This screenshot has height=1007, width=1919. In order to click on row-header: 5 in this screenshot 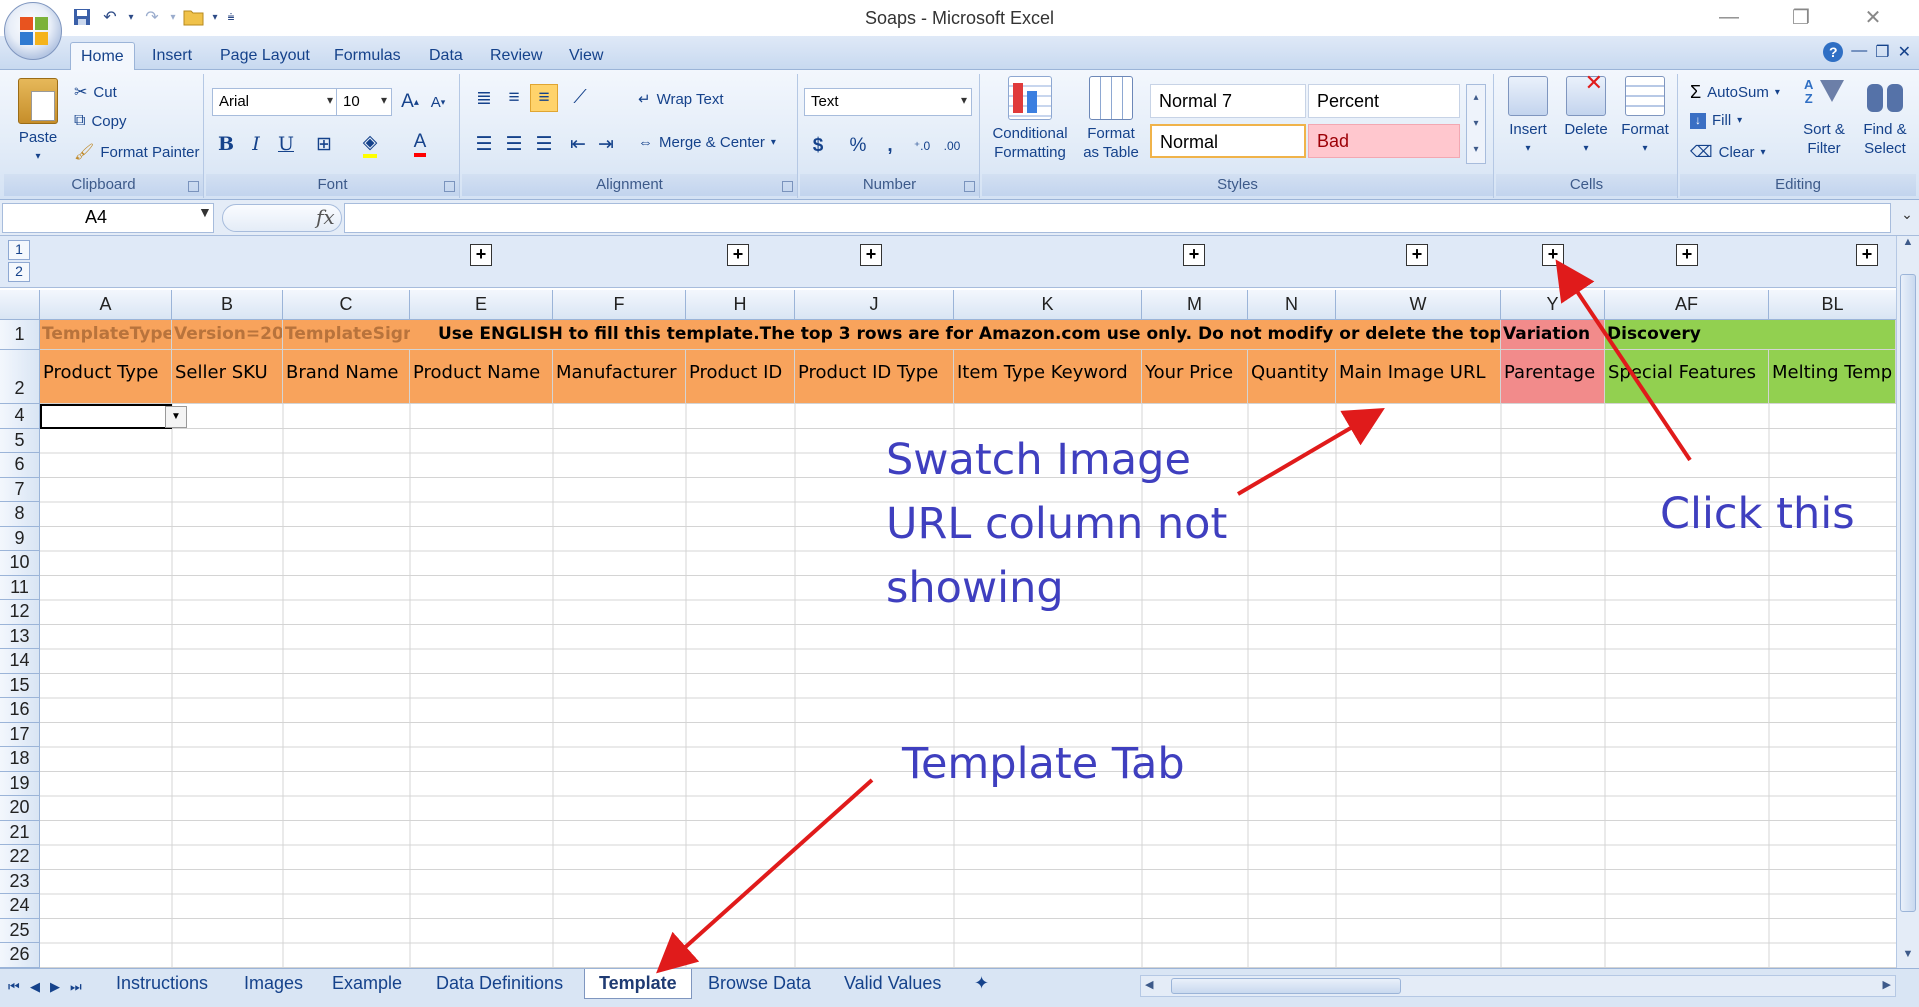, I will do `click(20, 440)`.